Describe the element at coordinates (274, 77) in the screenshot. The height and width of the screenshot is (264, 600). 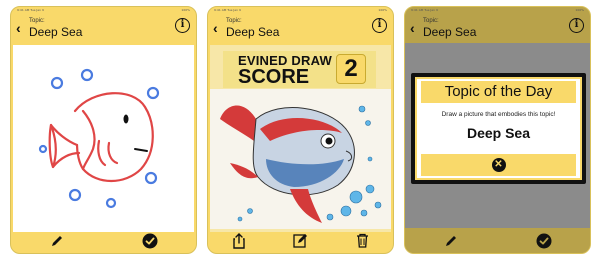
I see `score-title-line2: SCORE` at that location.